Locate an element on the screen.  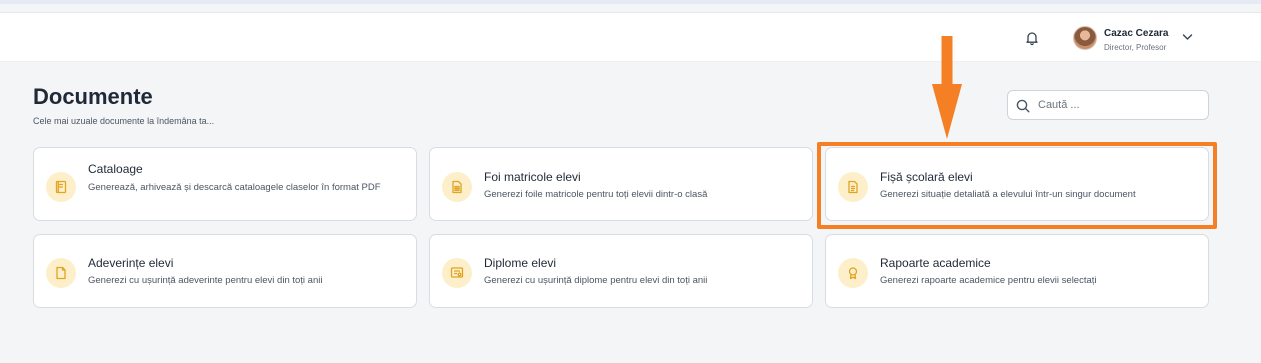
top-strip is located at coordinates (630, 2).